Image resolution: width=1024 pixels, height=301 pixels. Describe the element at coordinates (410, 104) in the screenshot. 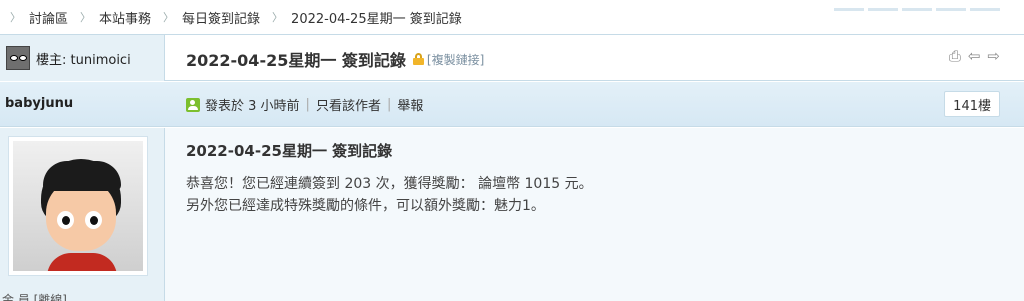

I see `report-link: 舉報` at that location.